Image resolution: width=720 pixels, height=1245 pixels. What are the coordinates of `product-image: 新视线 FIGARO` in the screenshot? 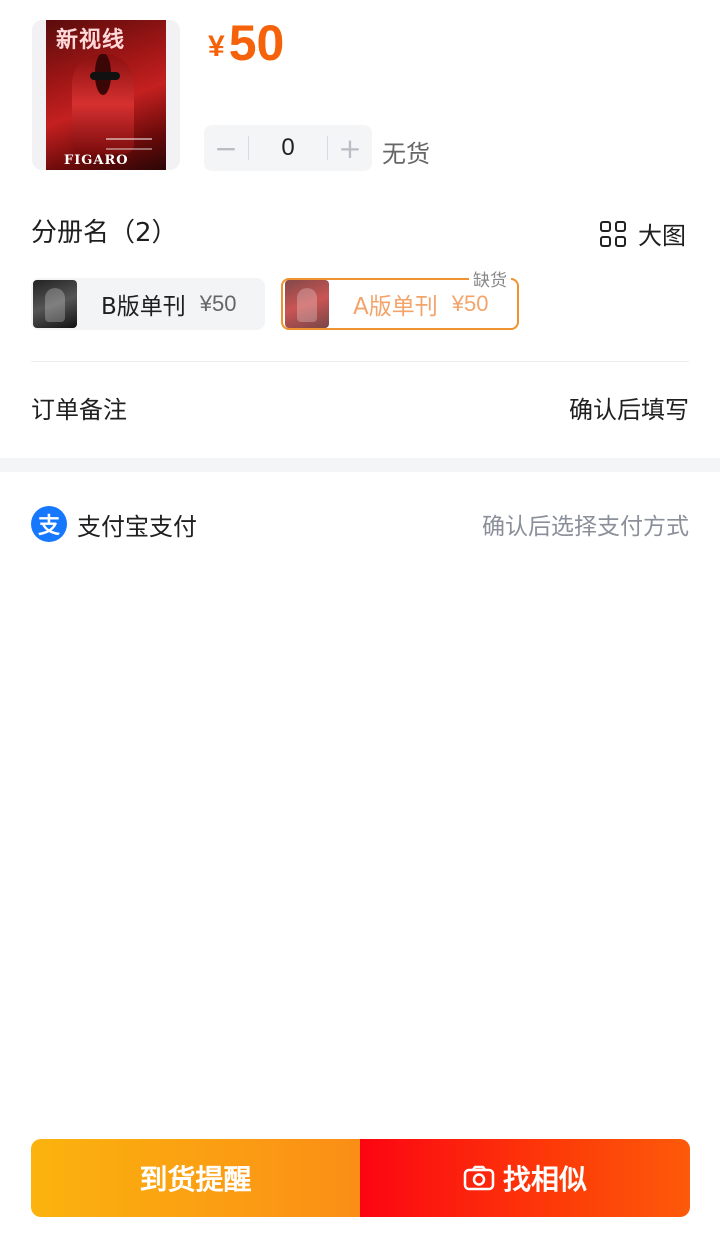 It's located at (106, 95).